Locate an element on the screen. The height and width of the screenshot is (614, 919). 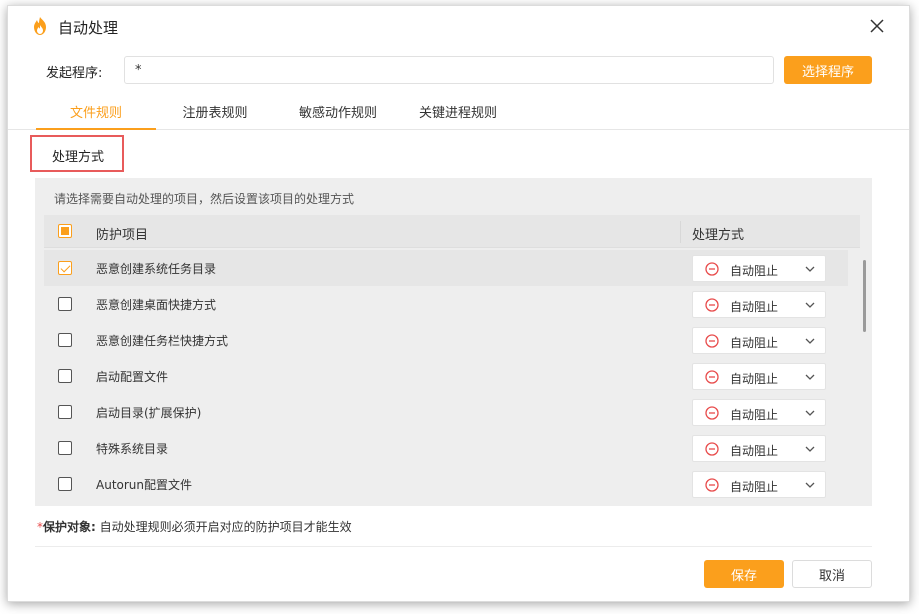
column-header-item: 防护项目 is located at coordinates (122, 235).